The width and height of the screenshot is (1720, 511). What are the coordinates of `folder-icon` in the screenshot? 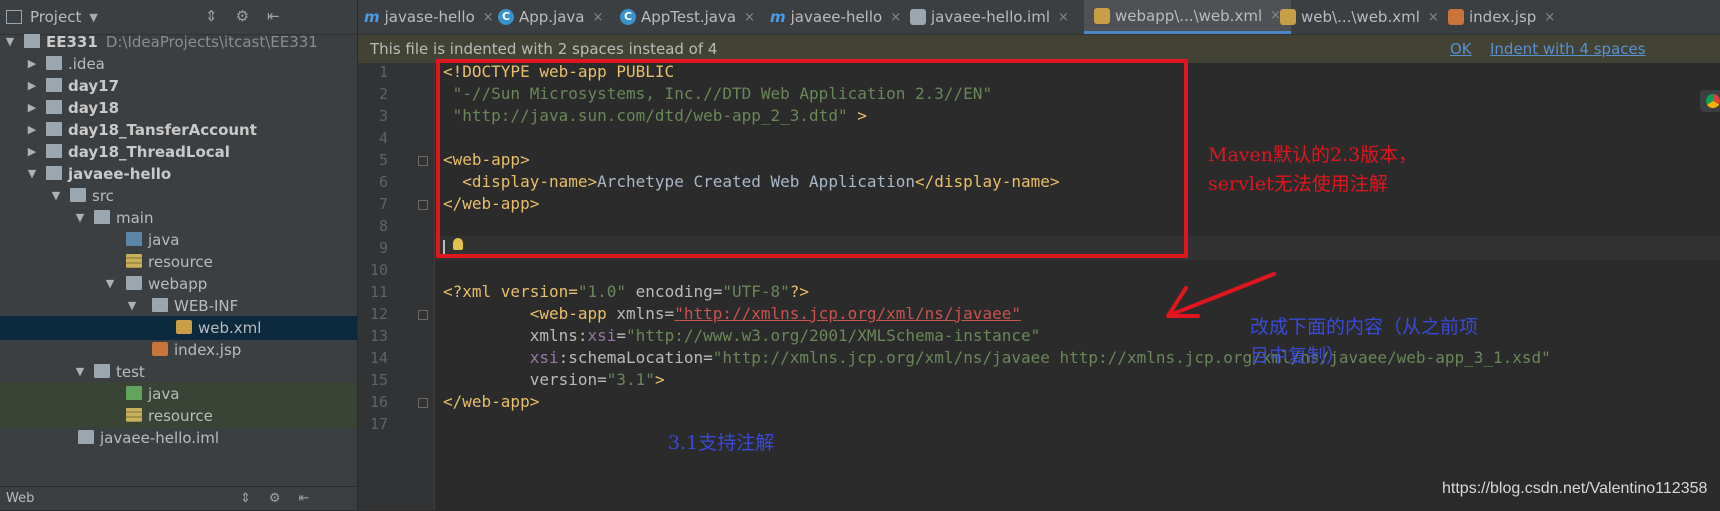 It's located at (54, 63).